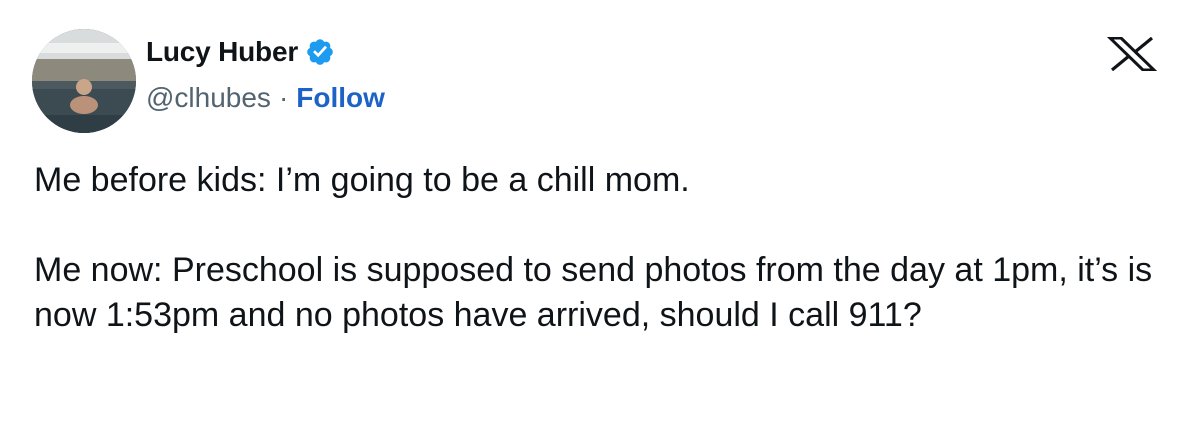  I want to click on verified-badge-icon, so click(320, 52).